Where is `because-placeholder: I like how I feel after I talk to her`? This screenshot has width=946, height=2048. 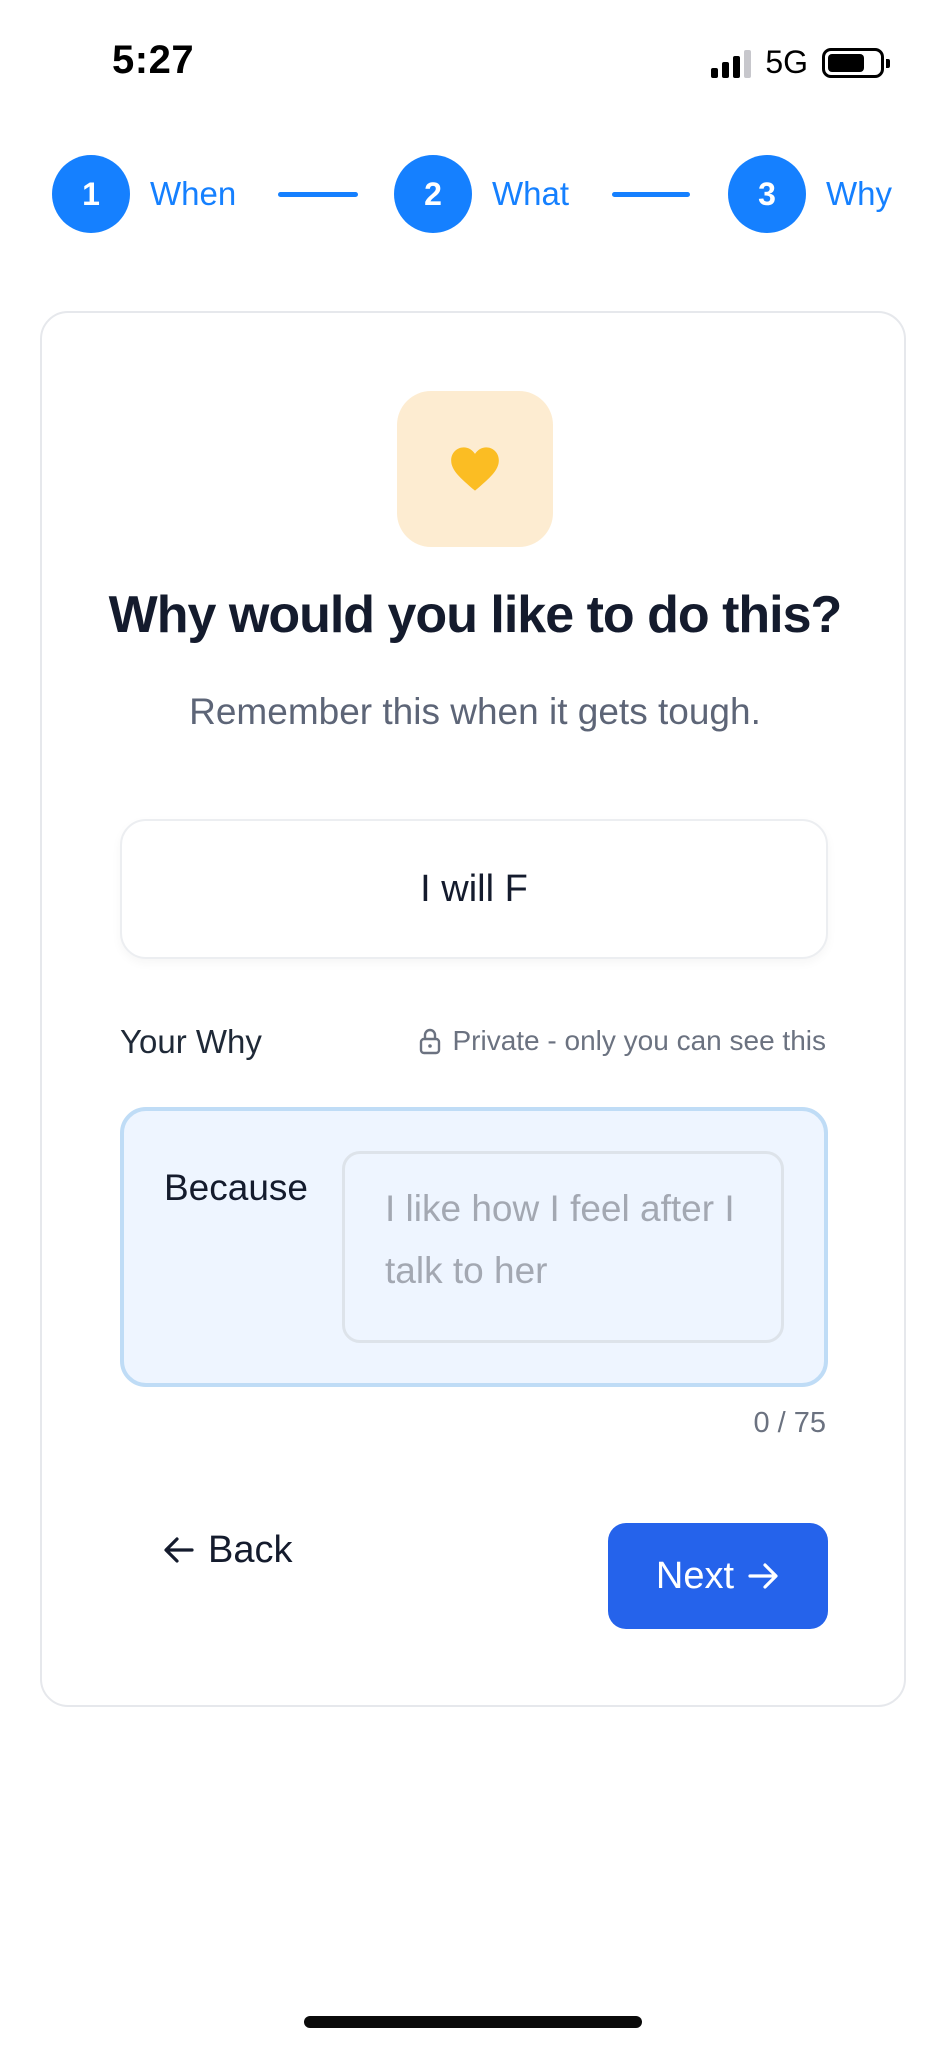
because-placeholder: I like how I feel after I talk to her is located at coordinates (560, 1239).